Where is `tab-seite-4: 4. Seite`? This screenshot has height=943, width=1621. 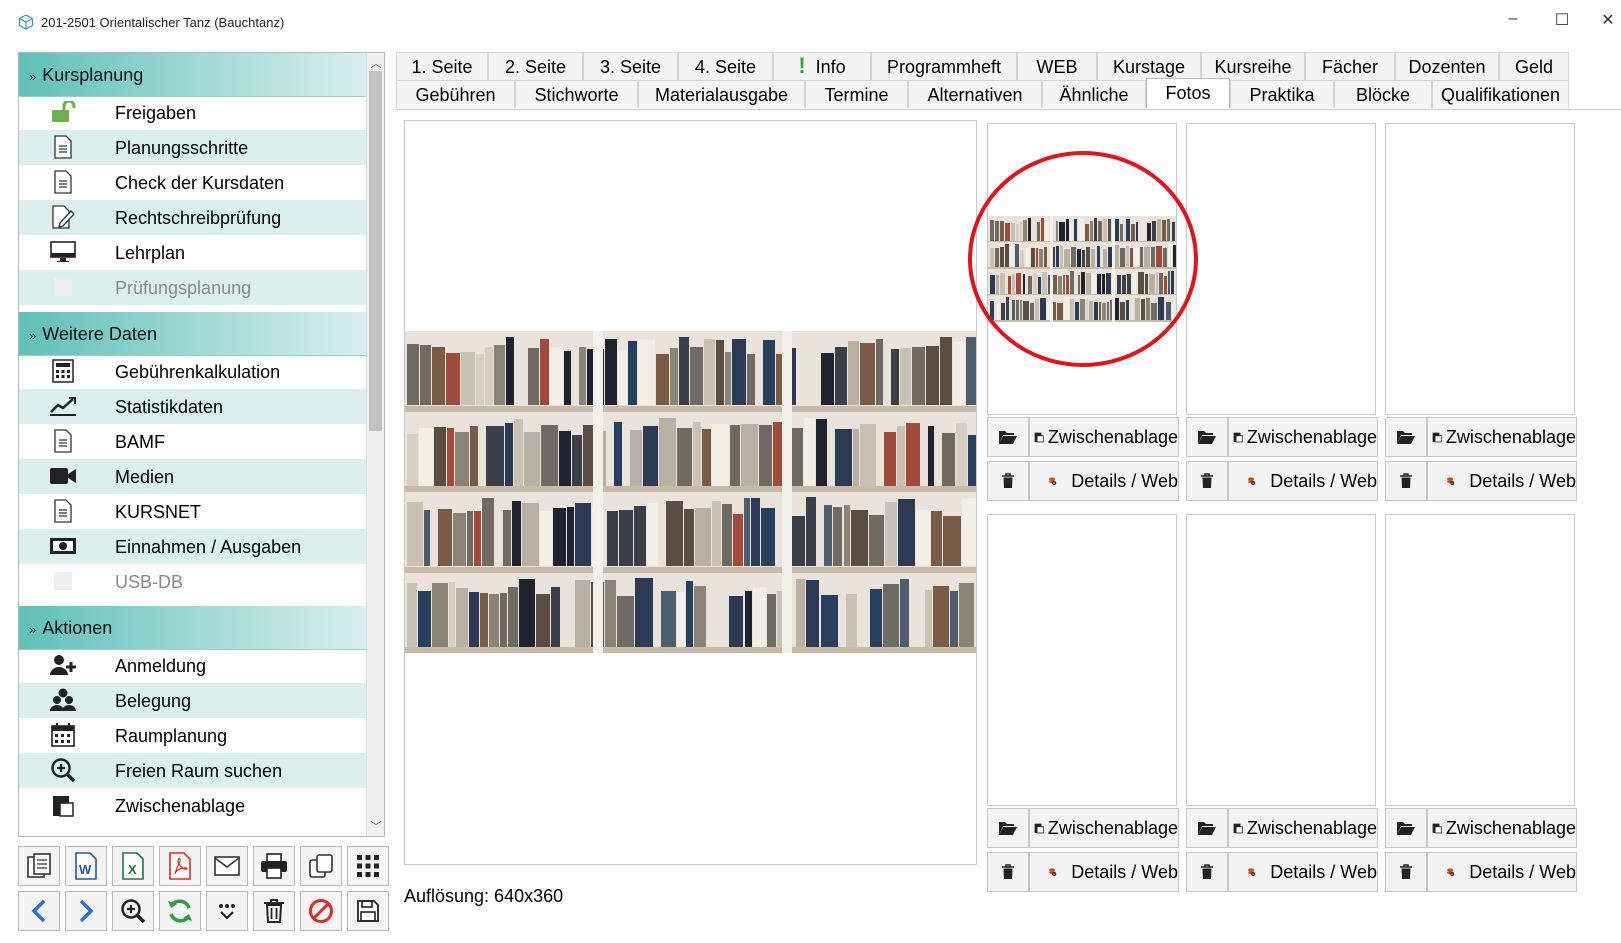 tab-seite-4: 4. Seite is located at coordinates (725, 66).